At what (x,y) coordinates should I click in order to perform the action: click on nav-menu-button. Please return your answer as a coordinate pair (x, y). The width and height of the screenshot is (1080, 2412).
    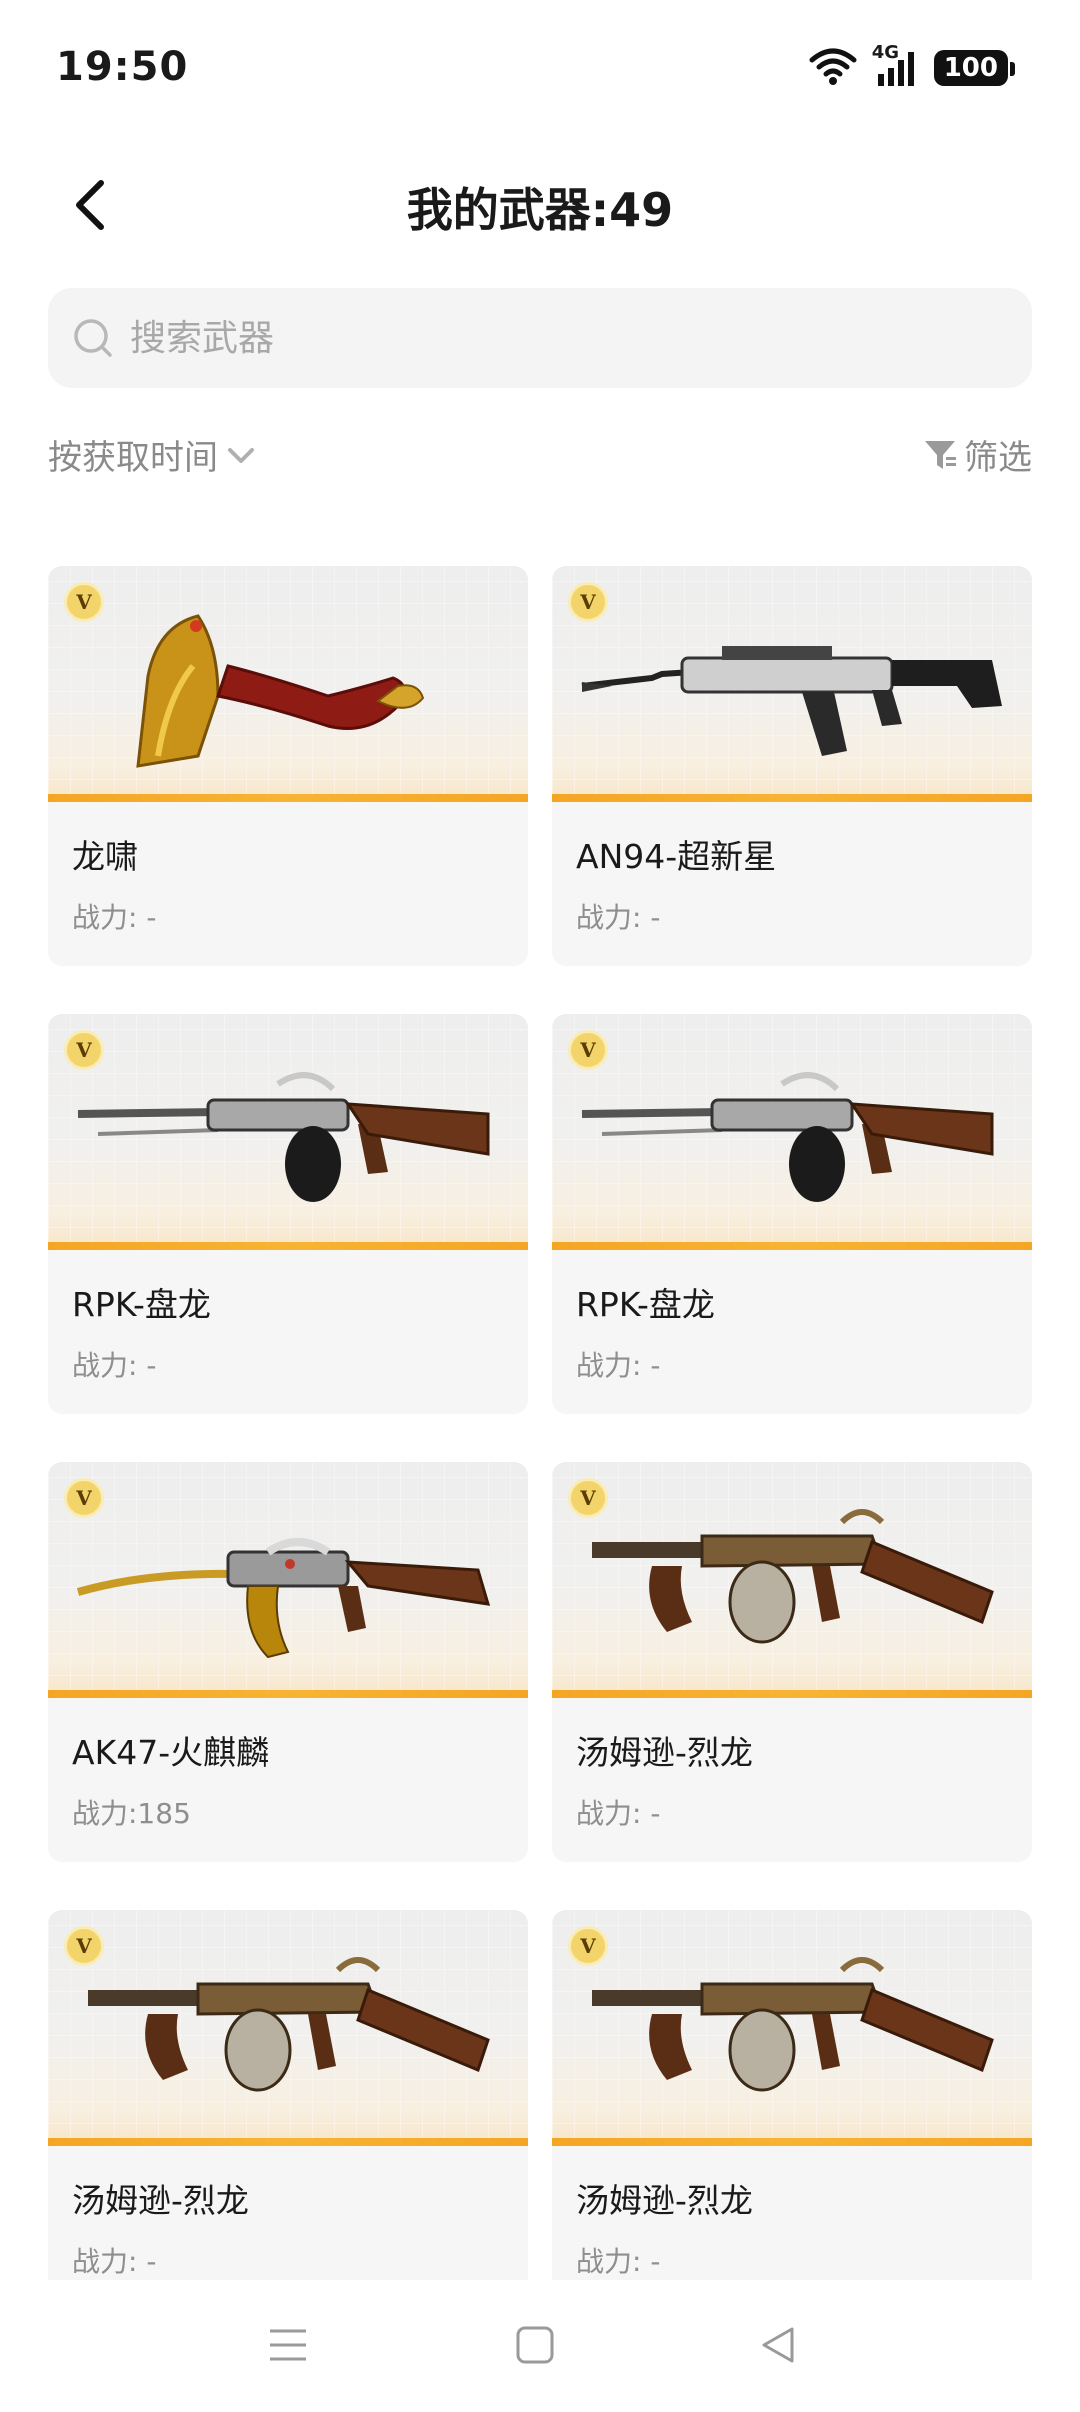
    Looking at the image, I should click on (288, 2345).